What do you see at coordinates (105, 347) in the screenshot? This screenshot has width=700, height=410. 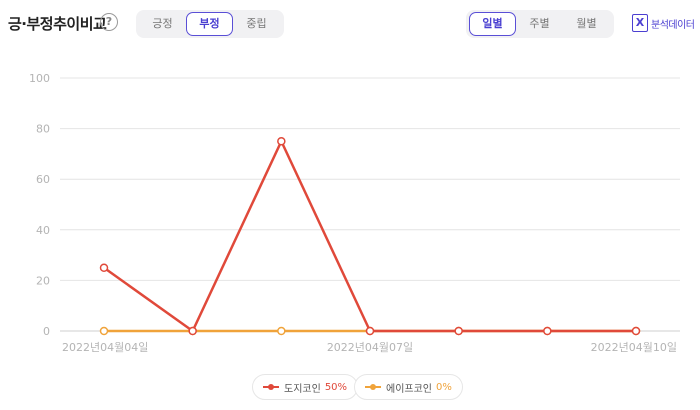 I see `x-tick-label: 2022년04월04일` at bounding box center [105, 347].